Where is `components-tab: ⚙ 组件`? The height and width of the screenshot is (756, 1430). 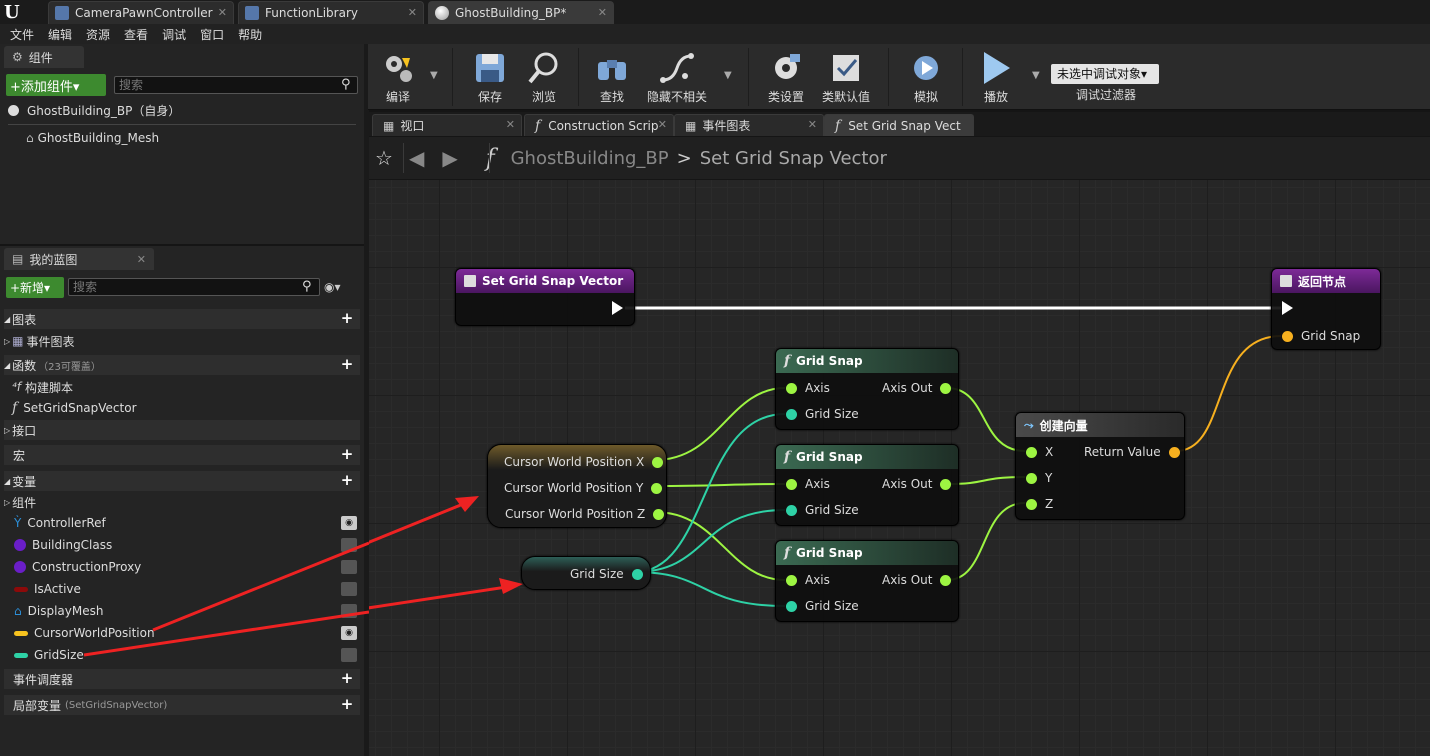
components-tab: ⚙ 组件 is located at coordinates (44, 57).